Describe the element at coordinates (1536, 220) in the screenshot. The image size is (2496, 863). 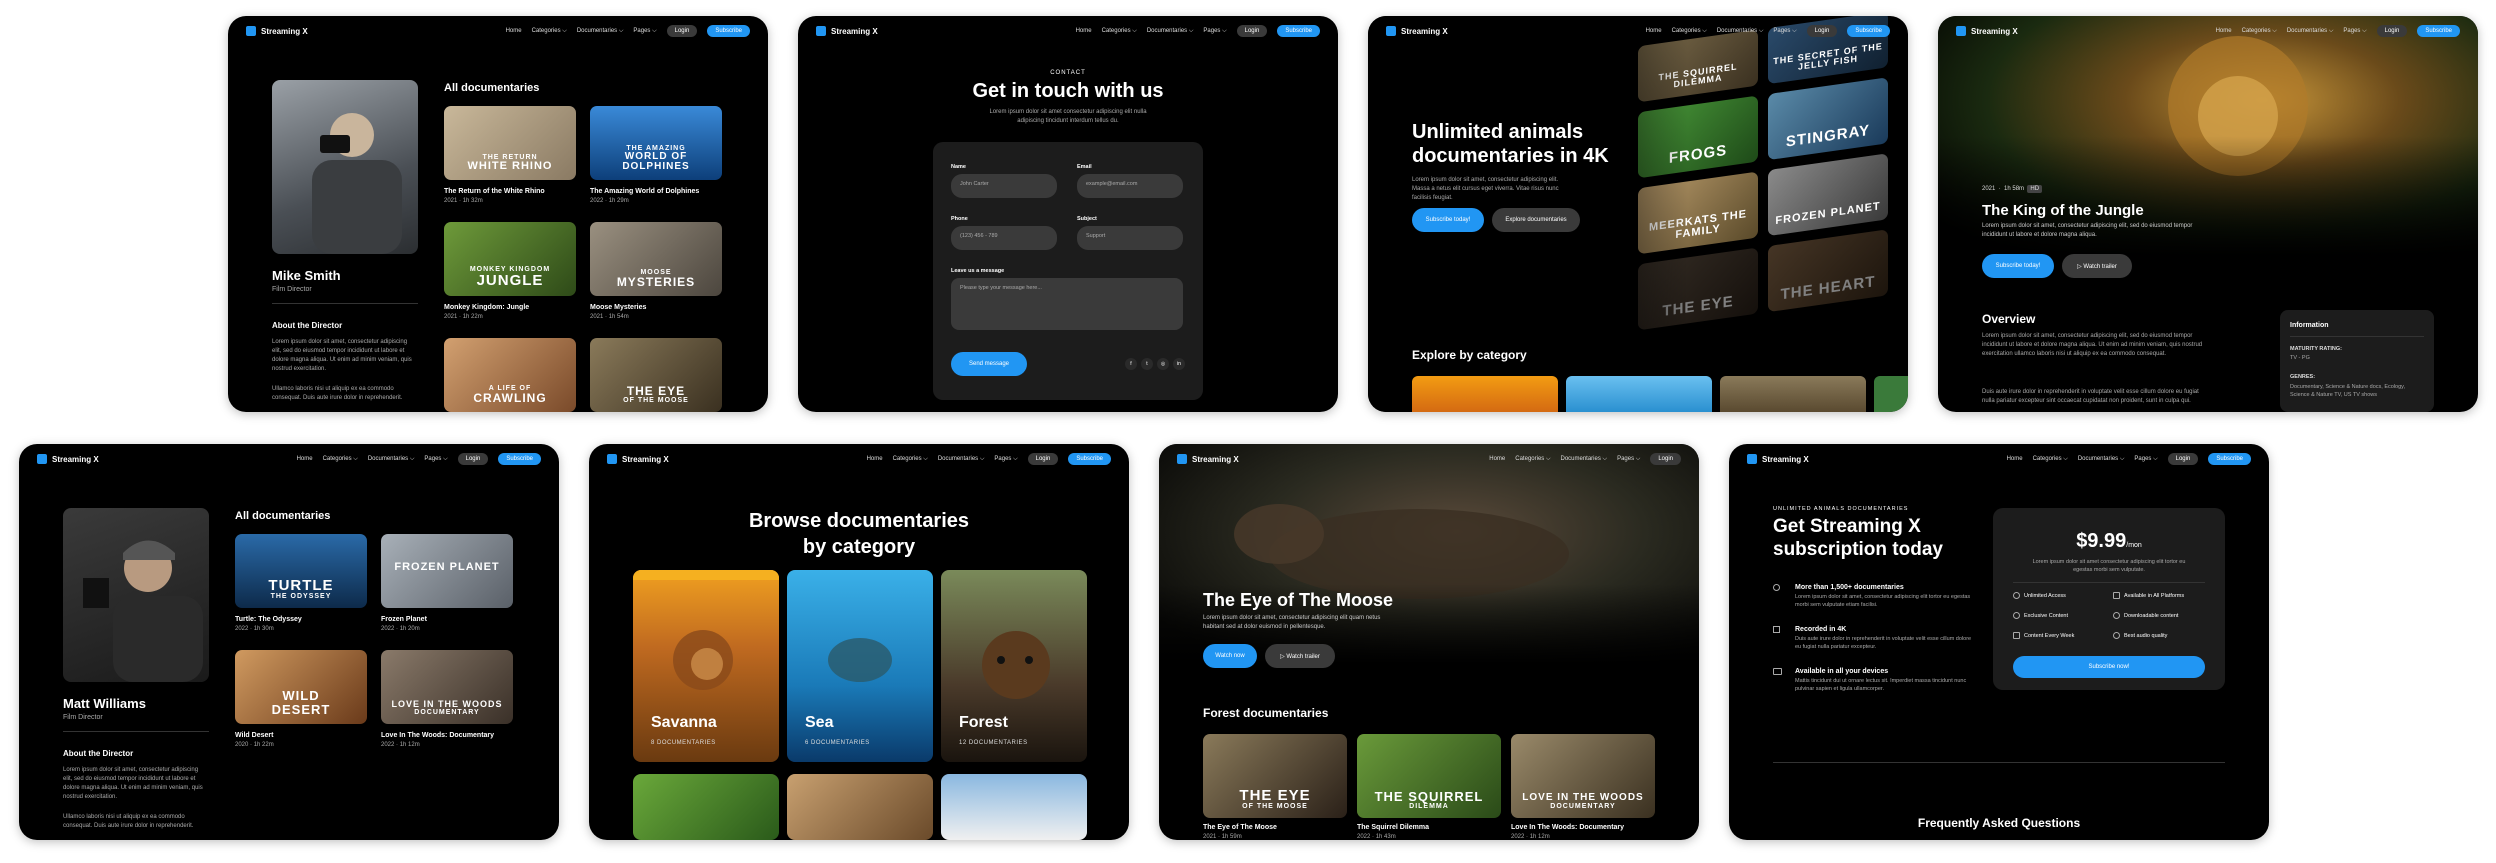
I see `explore-button: Explore documentaries` at that location.